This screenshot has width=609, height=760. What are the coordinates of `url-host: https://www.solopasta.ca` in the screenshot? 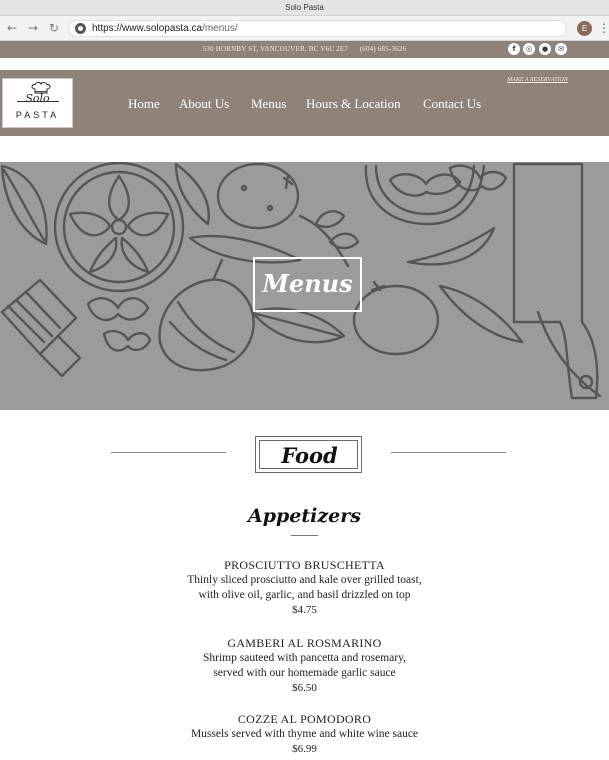 It's located at (147, 28).